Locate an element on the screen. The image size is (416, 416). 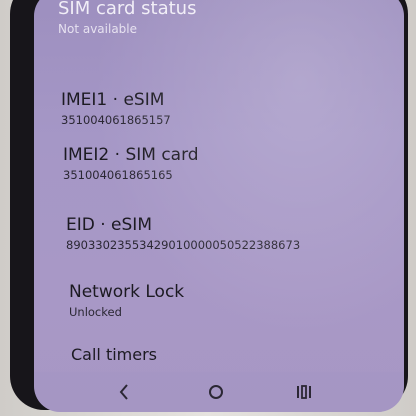
eid-value: 89033023553429010000050522388673 is located at coordinates (183, 245).